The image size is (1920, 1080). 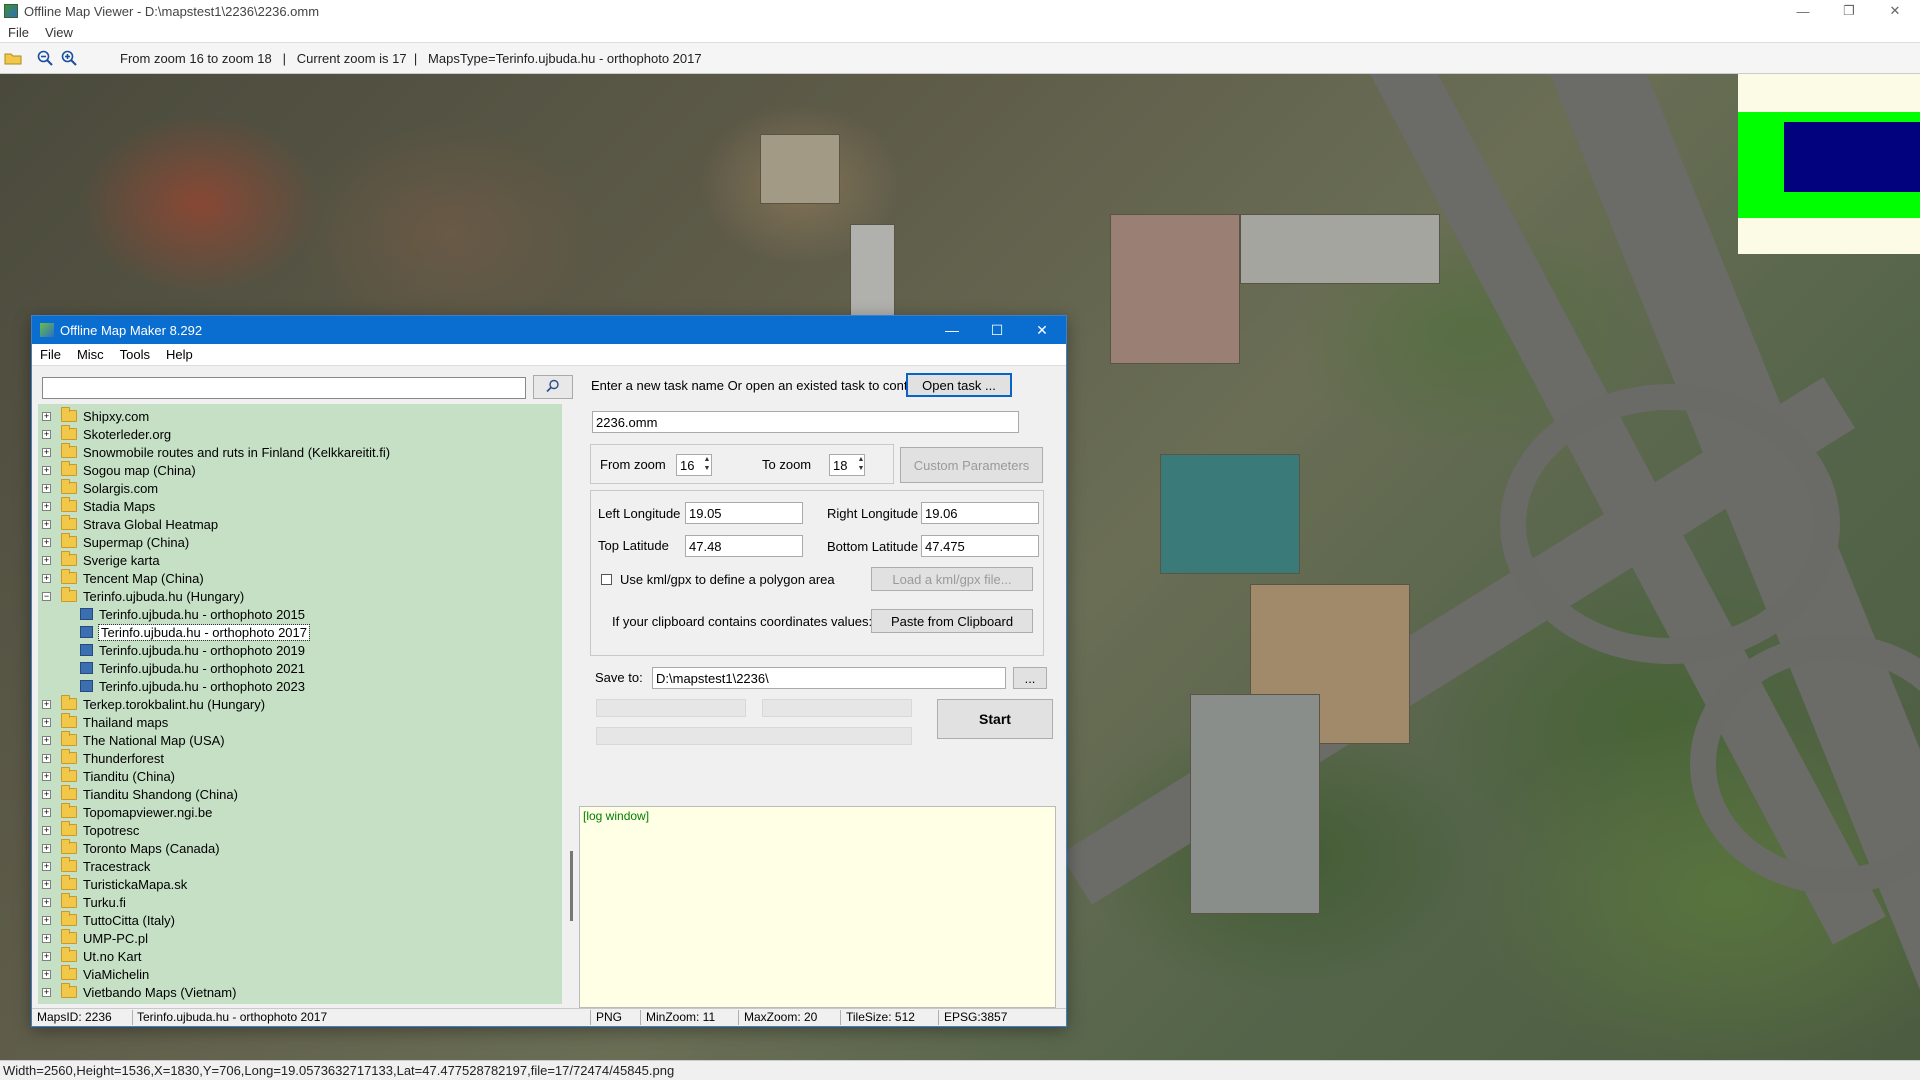 I want to click on tree-folder-item: + Tianditu (China), so click(x=293, y=776).